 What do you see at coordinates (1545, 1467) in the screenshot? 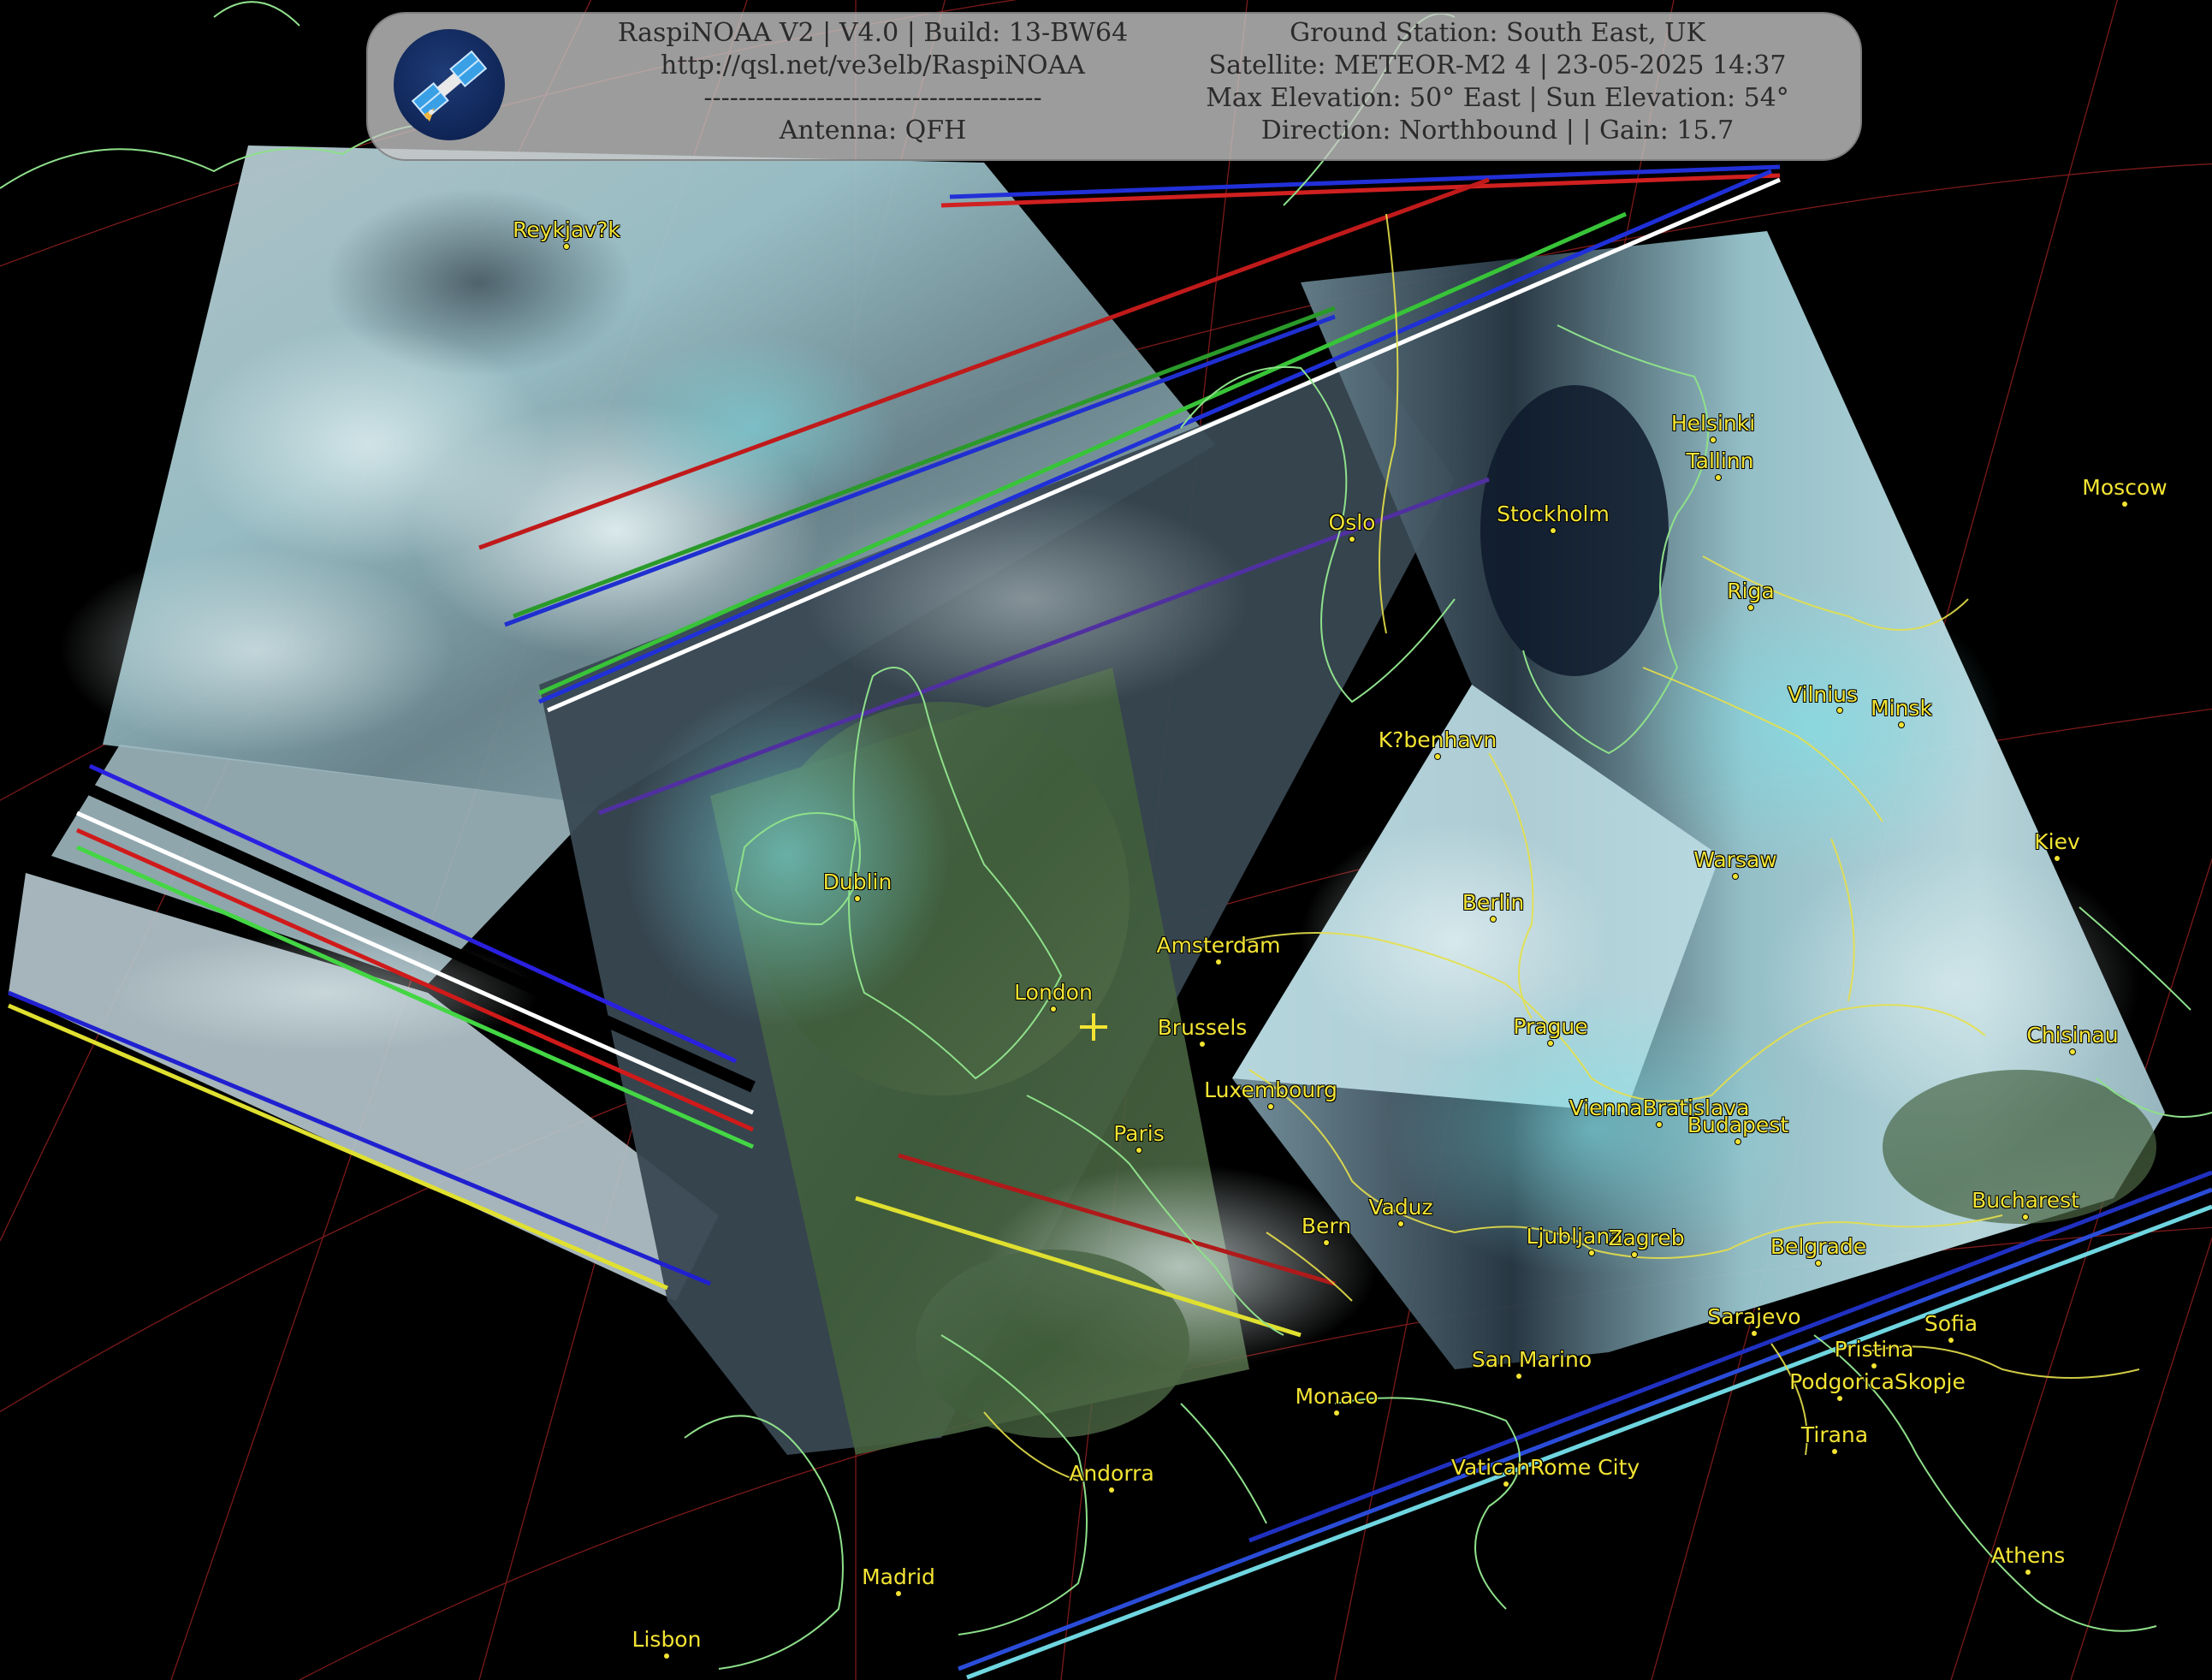
I see `city-label-vatican: VaticanRome City` at bounding box center [1545, 1467].